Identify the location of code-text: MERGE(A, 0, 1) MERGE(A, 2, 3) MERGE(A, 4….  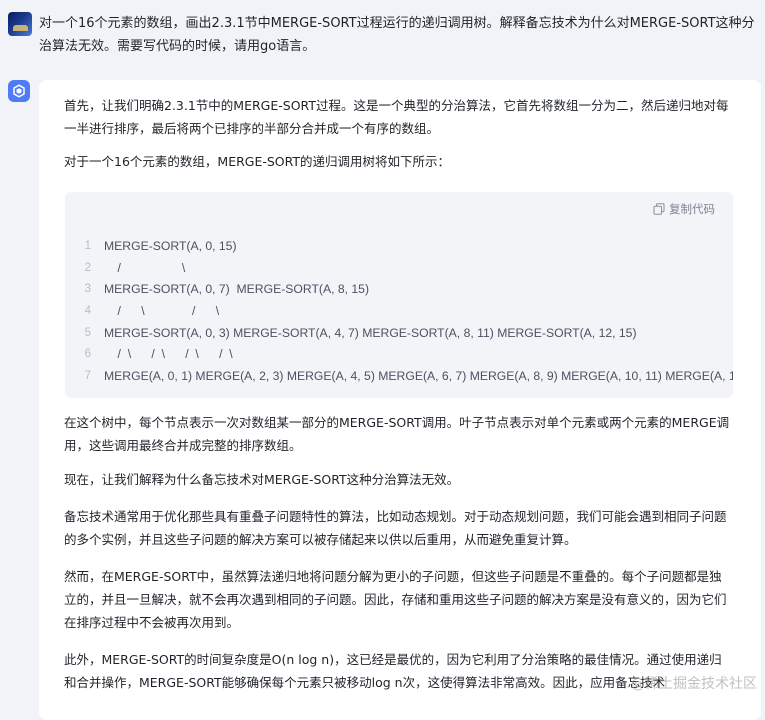
(418, 376).